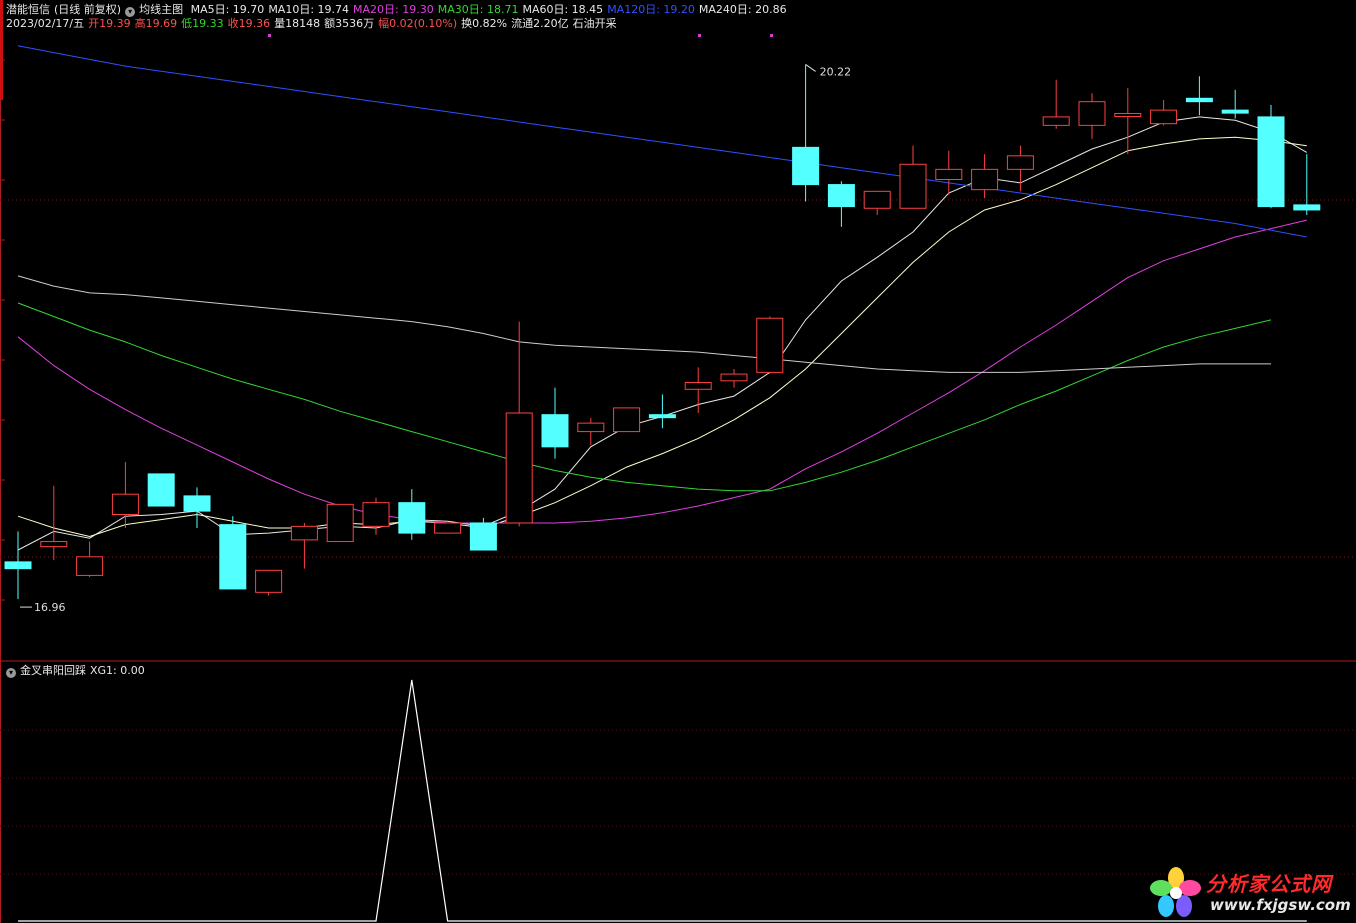 The image size is (1356, 923). What do you see at coordinates (202, 23) in the screenshot?
I see `quote-low: 低19.33` at bounding box center [202, 23].